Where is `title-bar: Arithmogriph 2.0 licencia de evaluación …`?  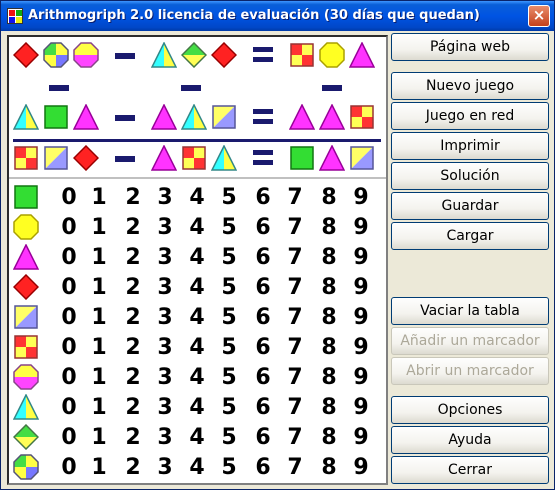 title-bar: Arithmogriph 2.0 licencia de evaluación … is located at coordinates (277, 16).